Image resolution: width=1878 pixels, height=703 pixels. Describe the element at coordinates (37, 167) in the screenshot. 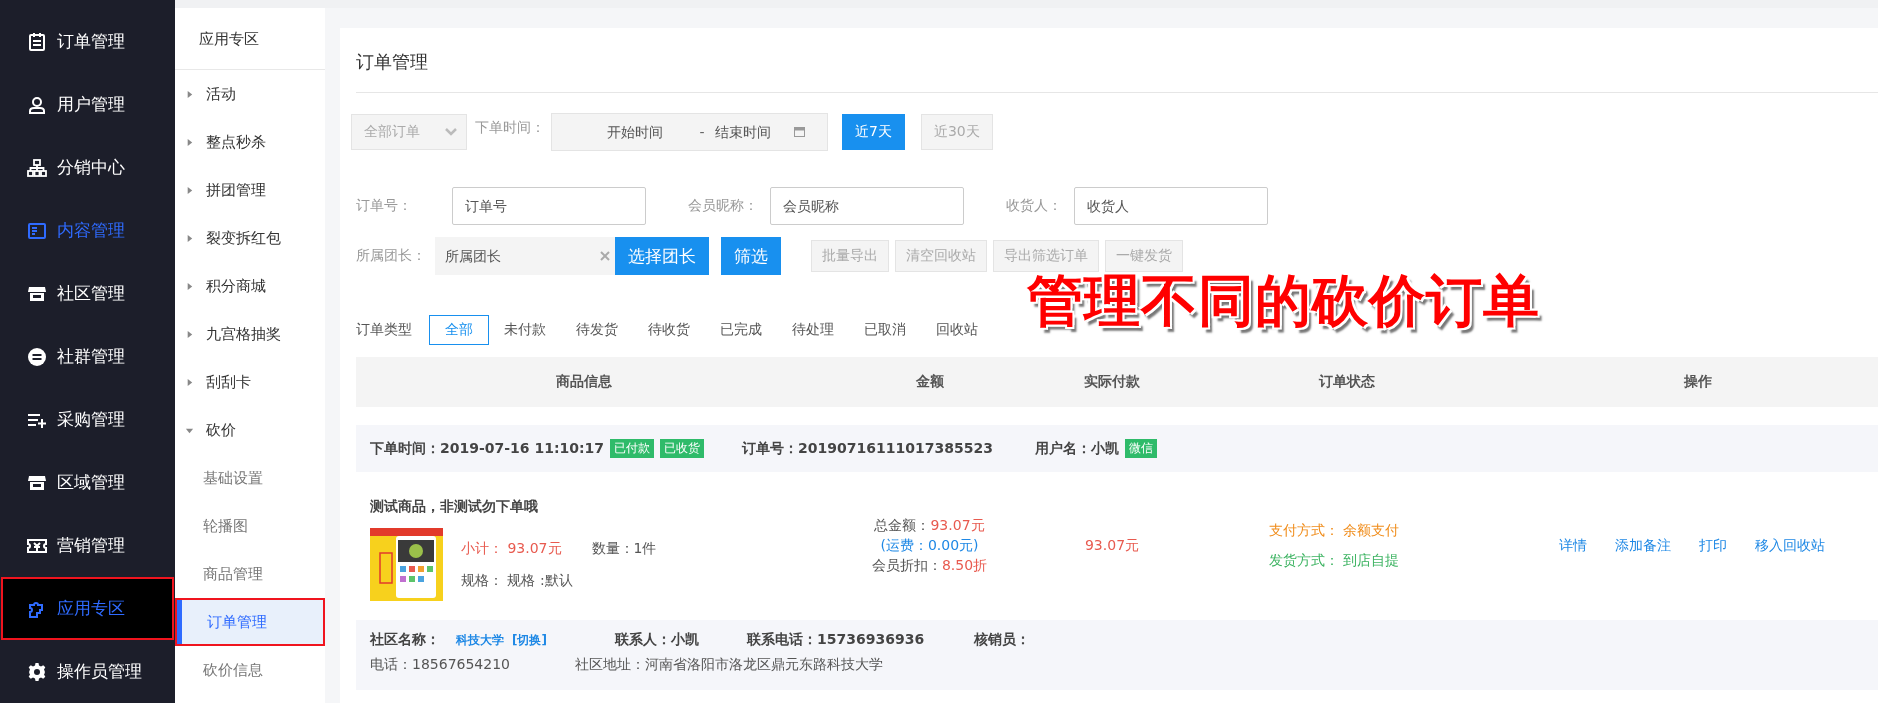

I see `hierarchy-icon` at that location.